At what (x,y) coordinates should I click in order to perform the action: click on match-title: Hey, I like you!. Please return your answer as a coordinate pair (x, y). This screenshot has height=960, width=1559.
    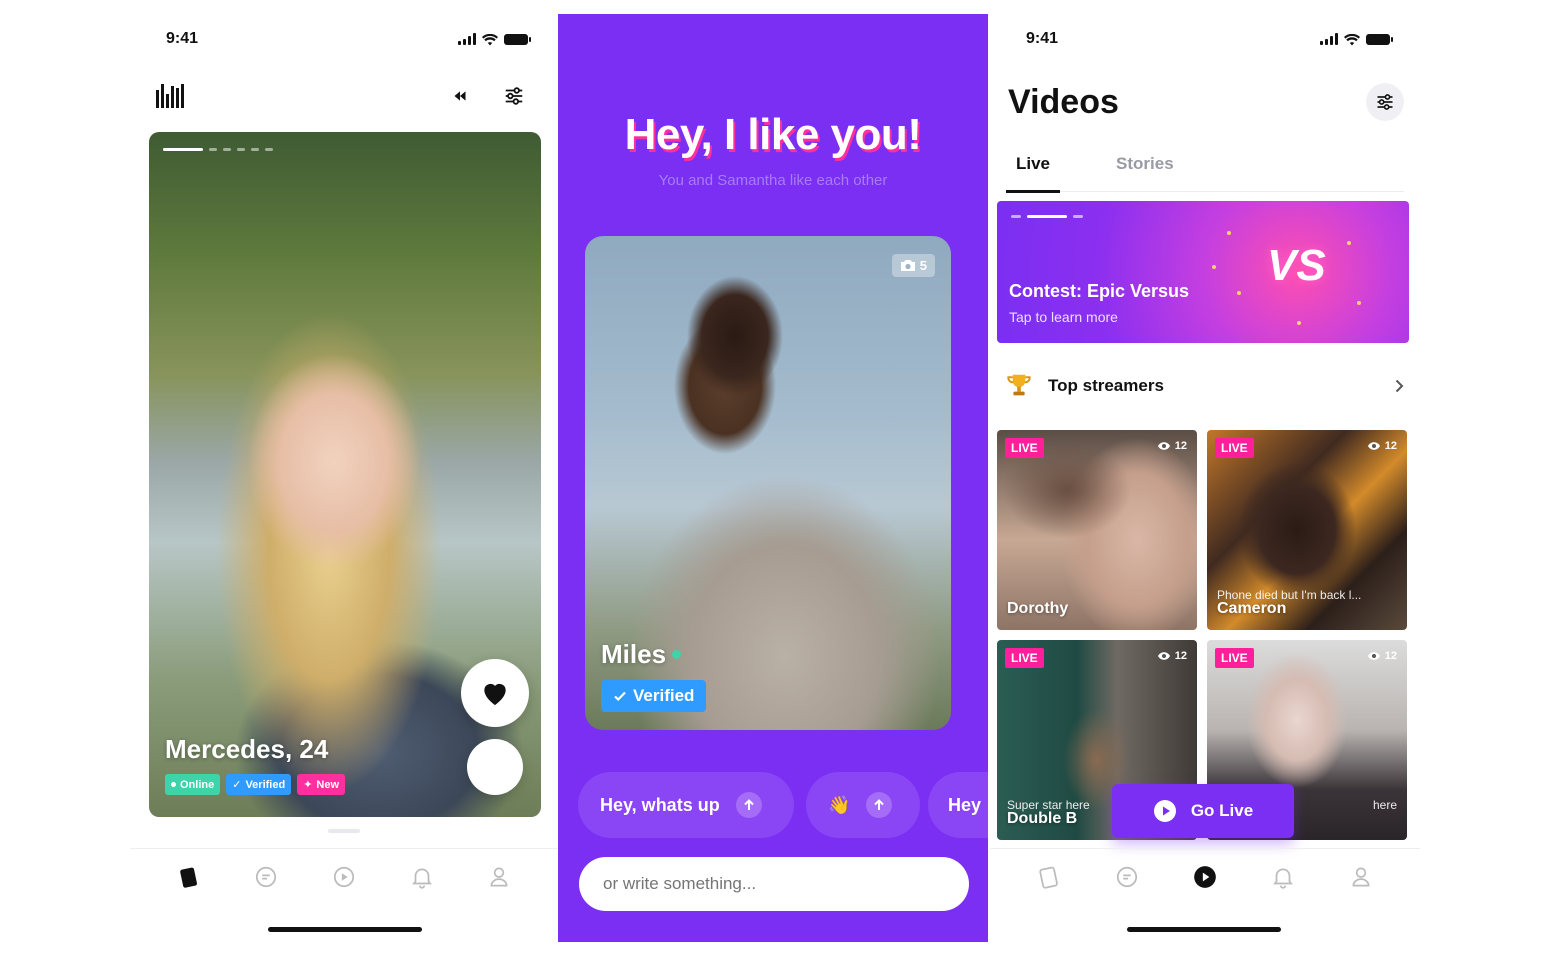
    Looking at the image, I should click on (773, 134).